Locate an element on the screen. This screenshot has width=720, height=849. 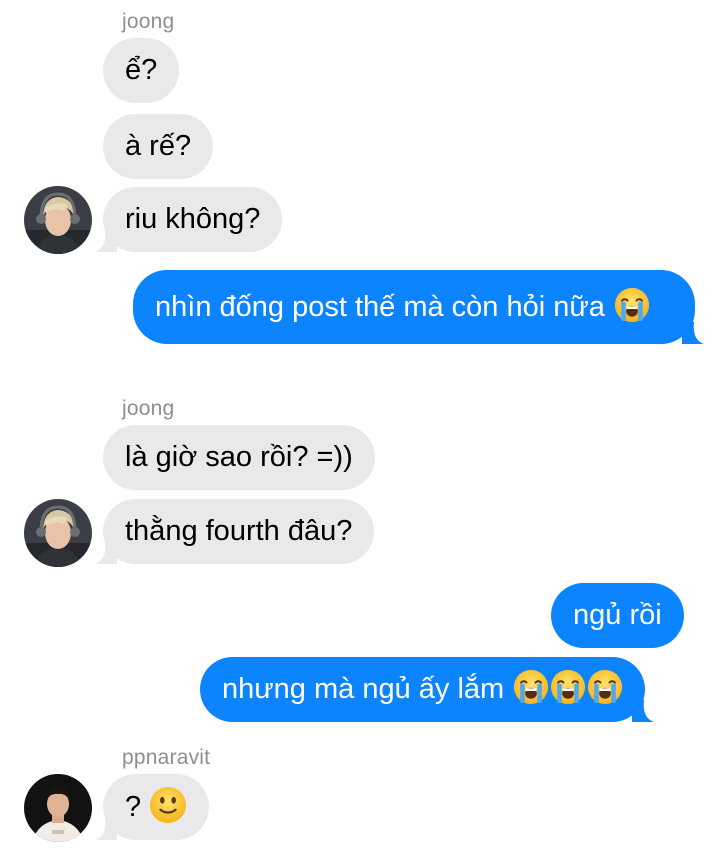
incoming-message: thằng fourth đâu? is located at coordinates (235, 531).